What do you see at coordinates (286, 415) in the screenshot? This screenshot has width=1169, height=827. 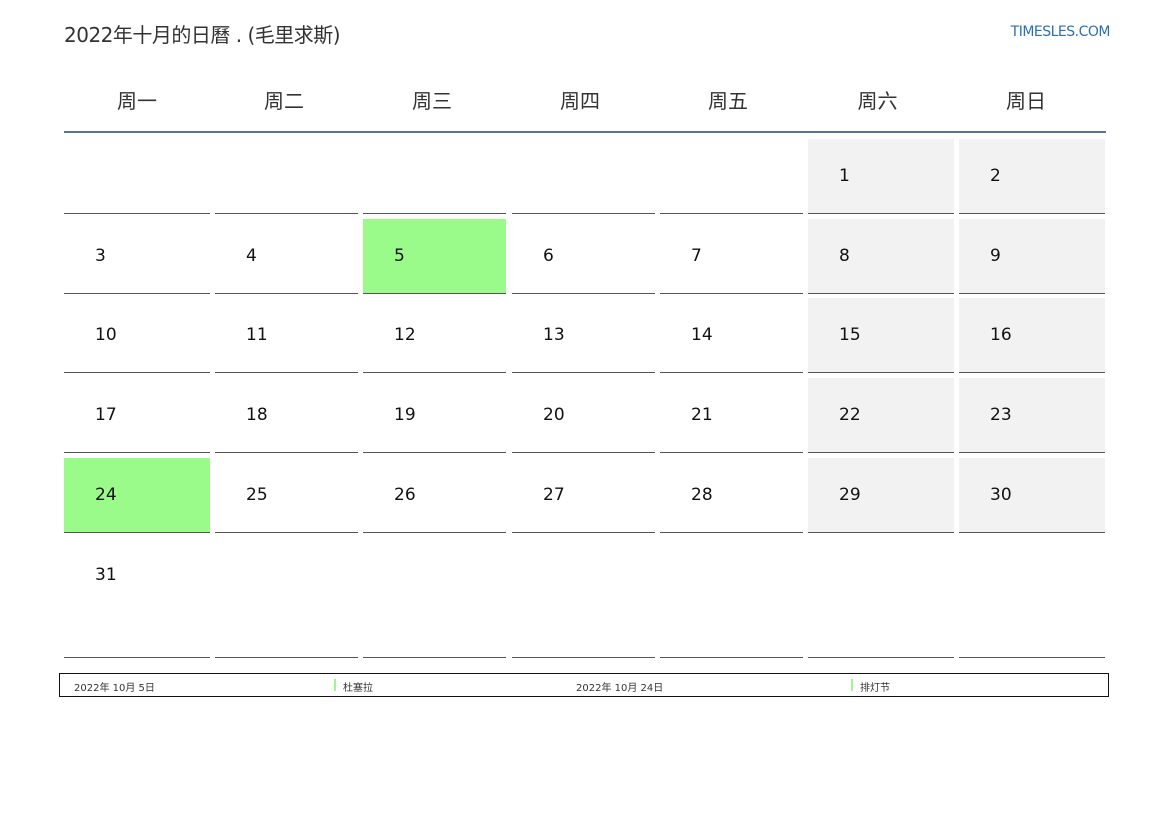 I see `day-cell: 18` at bounding box center [286, 415].